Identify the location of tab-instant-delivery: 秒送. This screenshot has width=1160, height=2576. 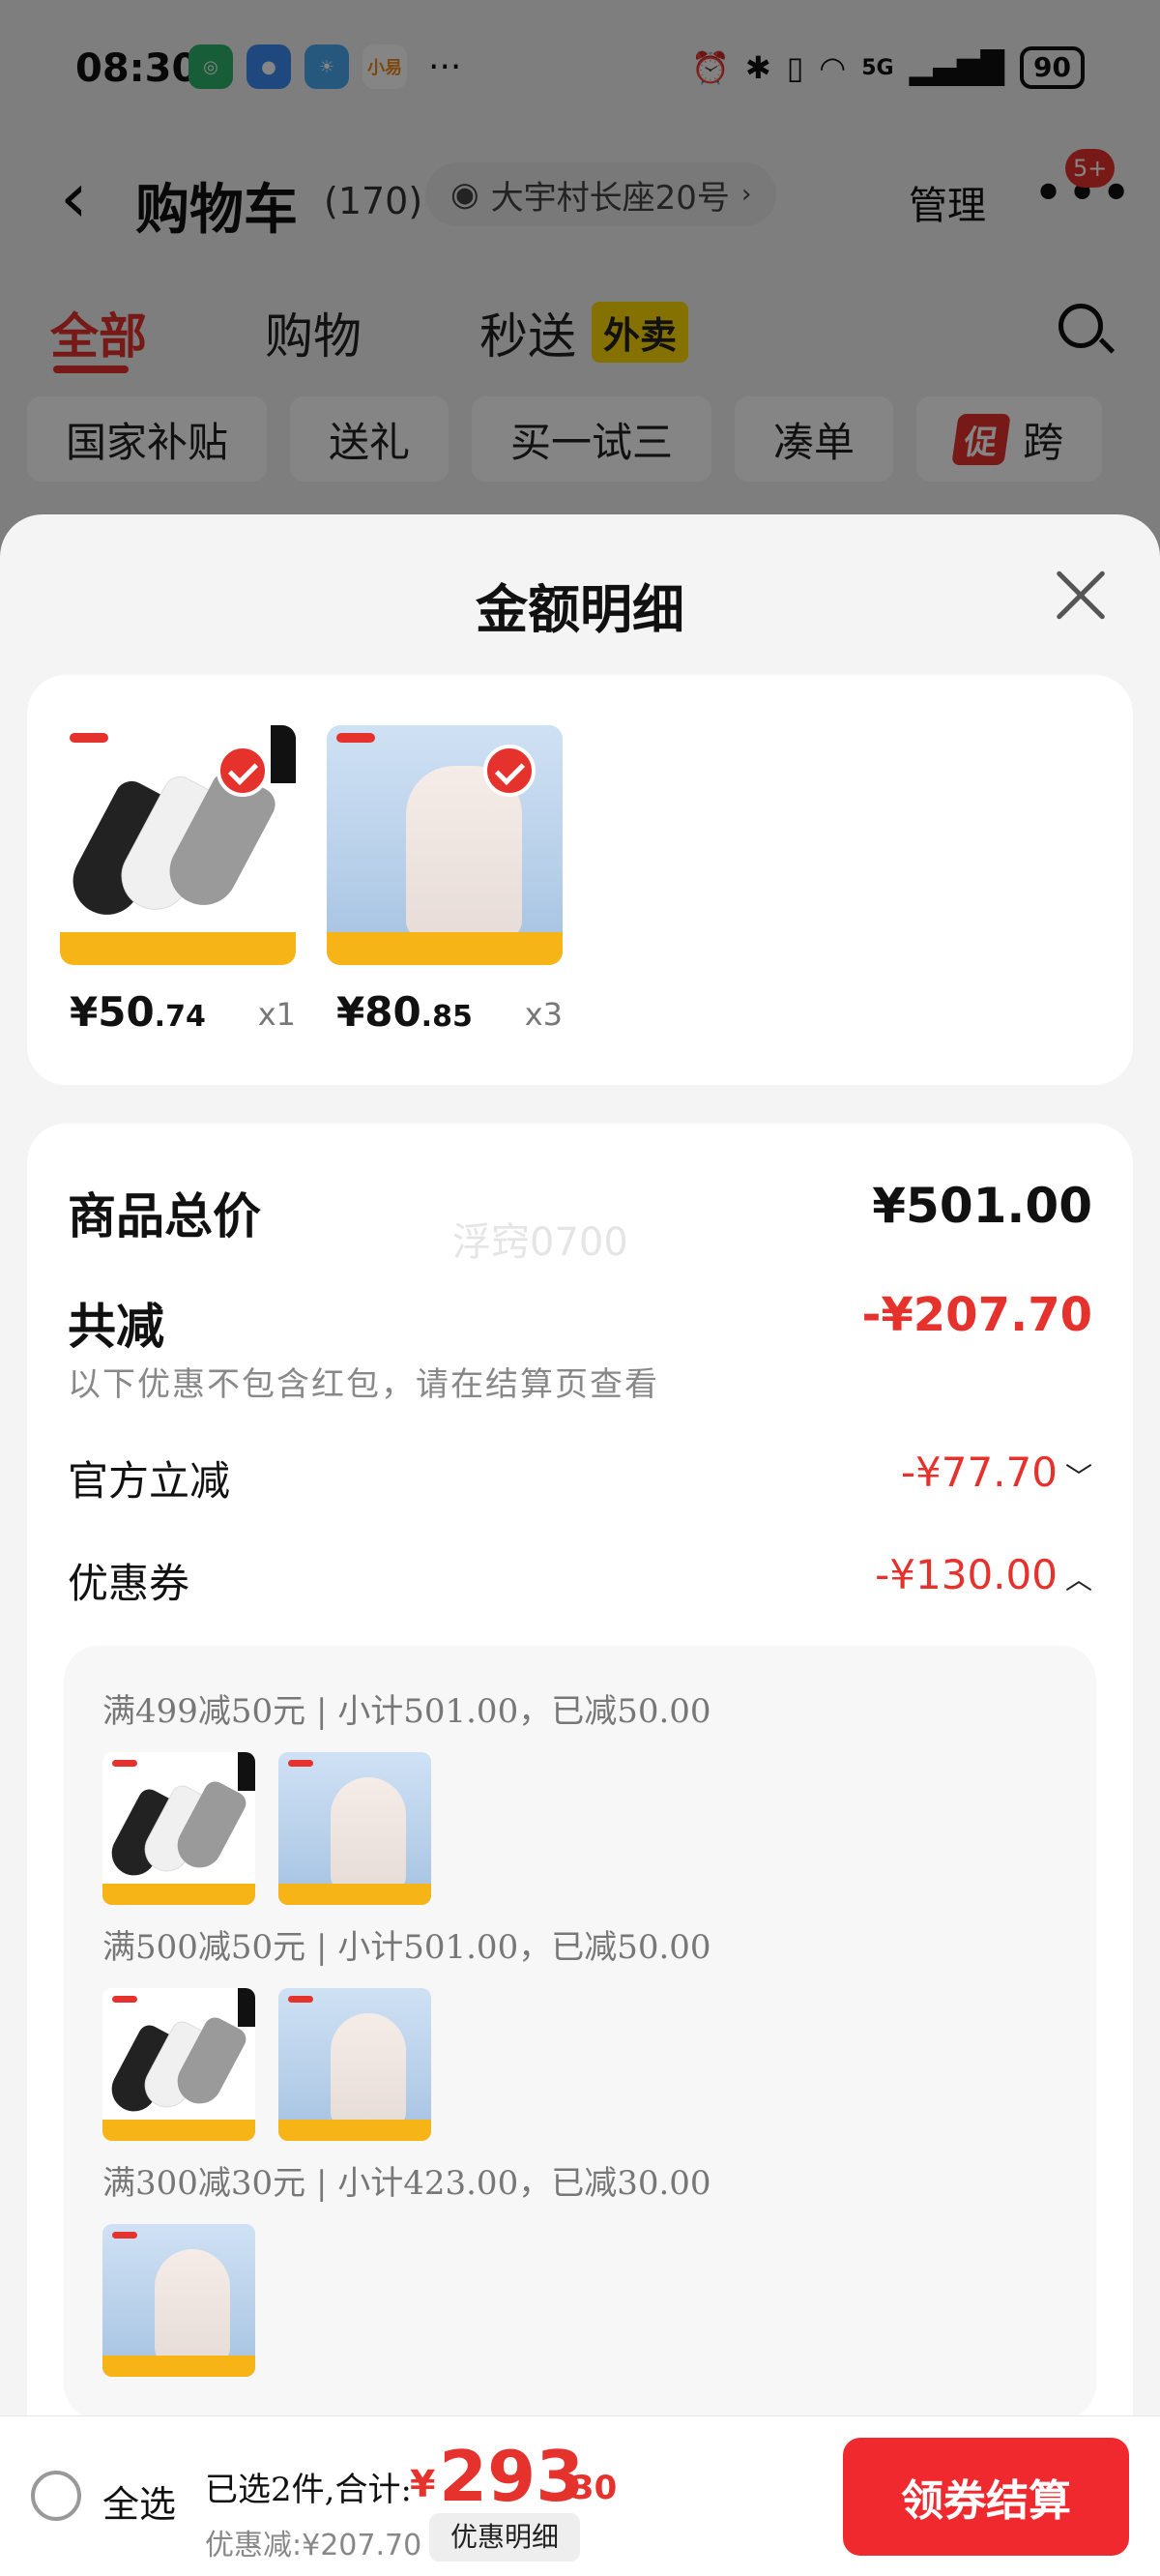
(527, 332).